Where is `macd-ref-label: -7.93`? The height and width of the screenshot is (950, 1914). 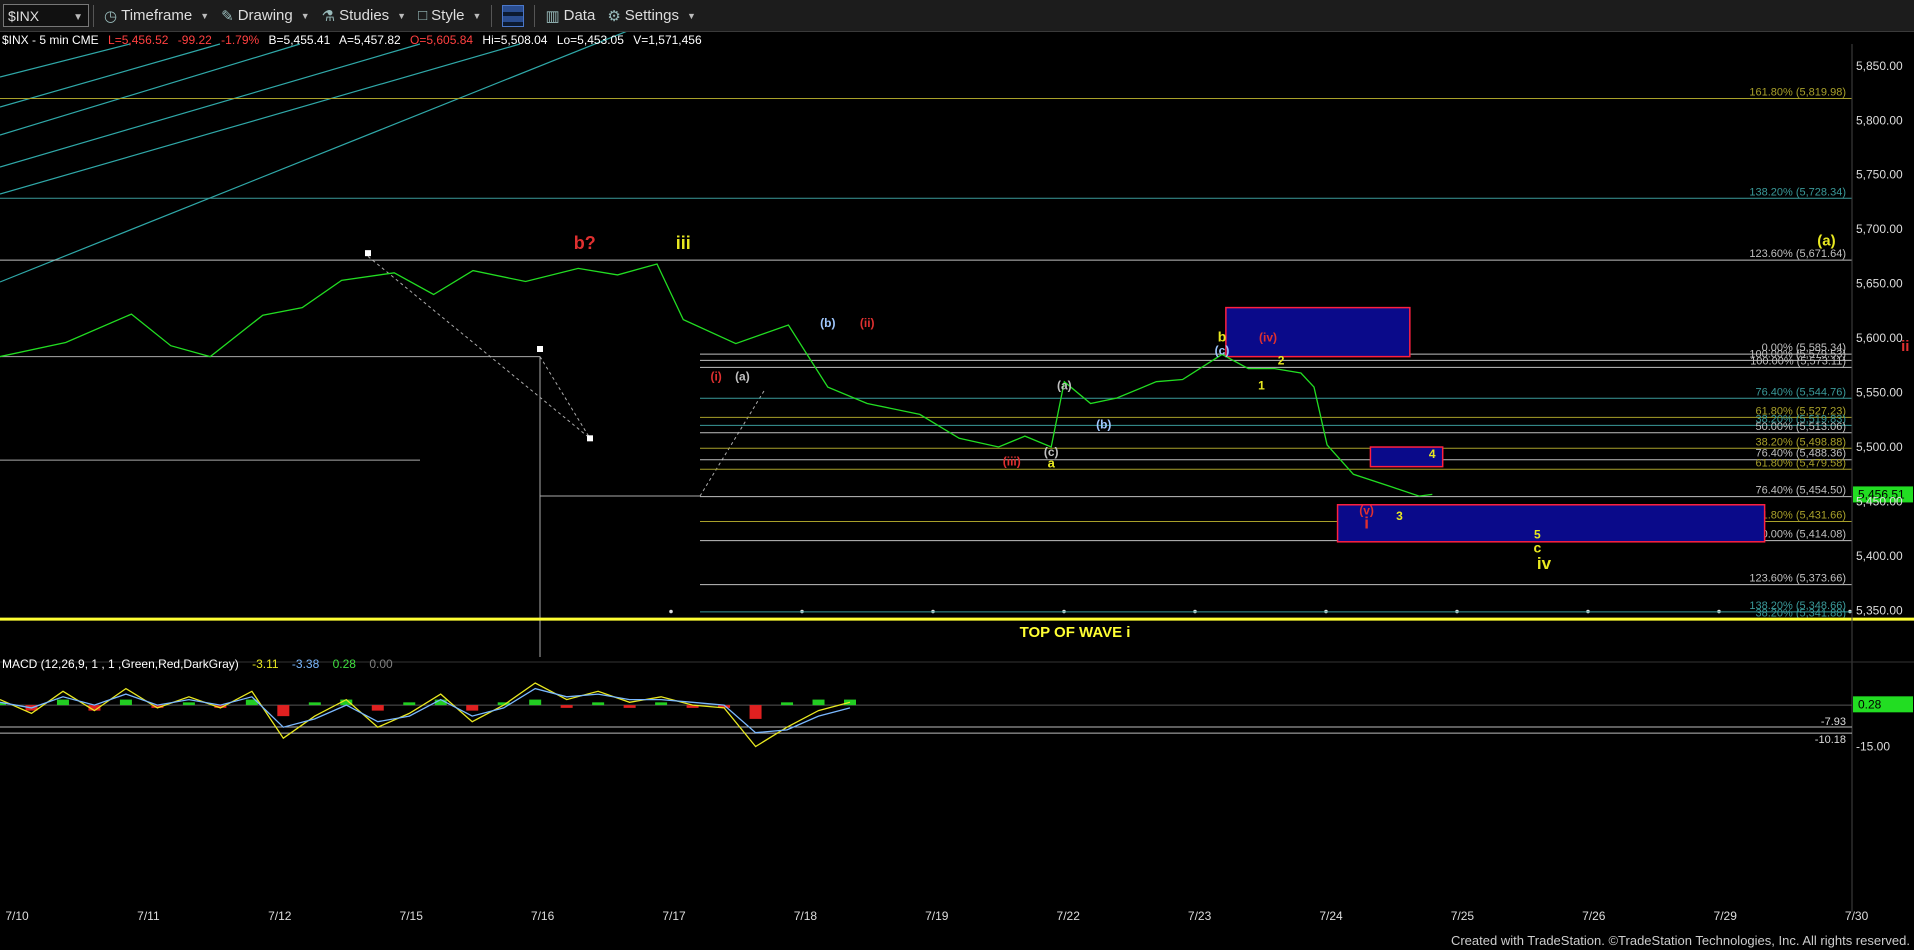
macd-ref-label: -7.93 is located at coordinates (1833, 722).